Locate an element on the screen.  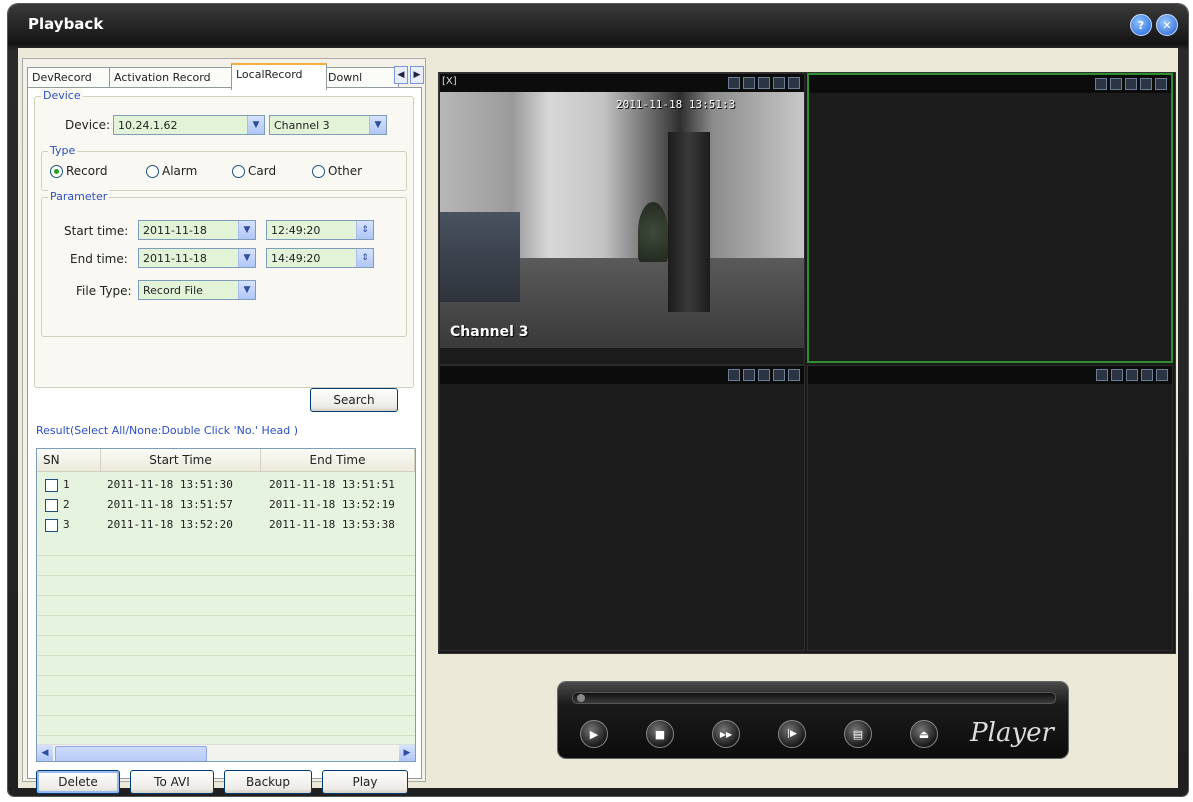
step-frame-icon: |▶ is located at coordinates (792, 734).